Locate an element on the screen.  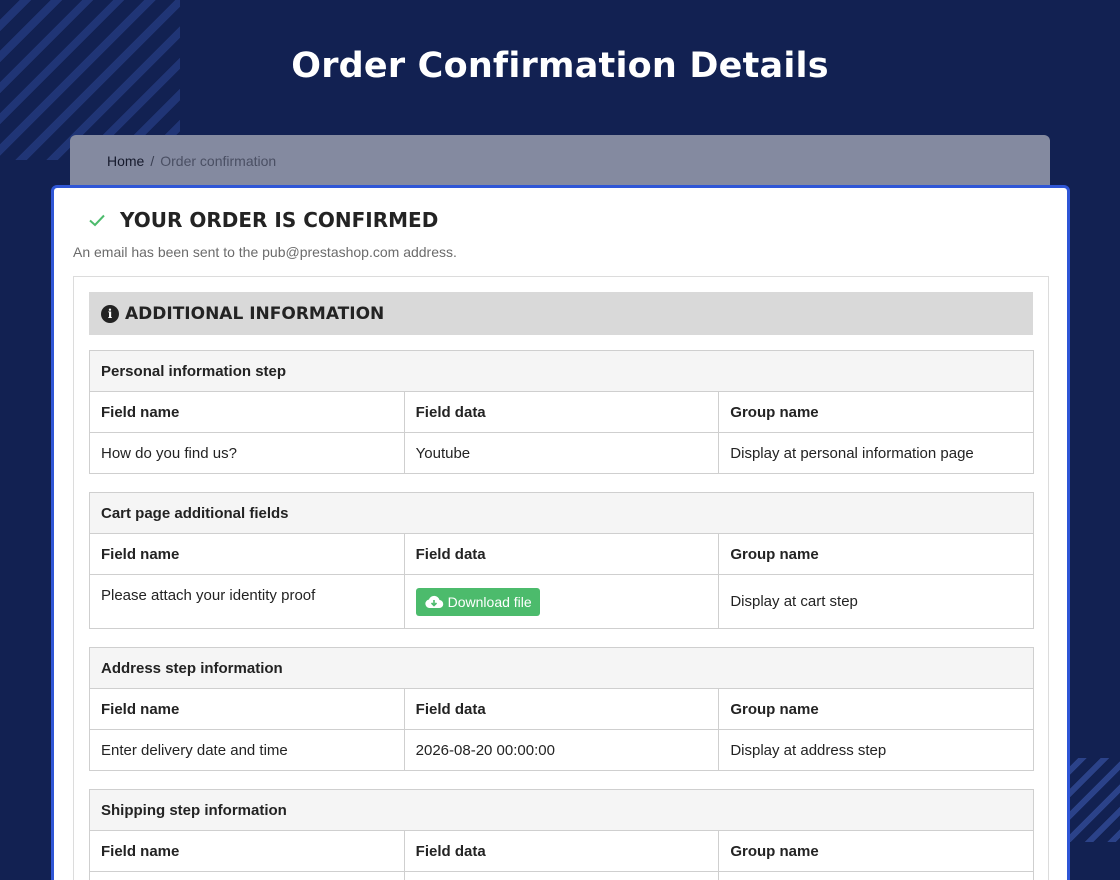
breadcrumb-home-link: Home is located at coordinates (125, 161).